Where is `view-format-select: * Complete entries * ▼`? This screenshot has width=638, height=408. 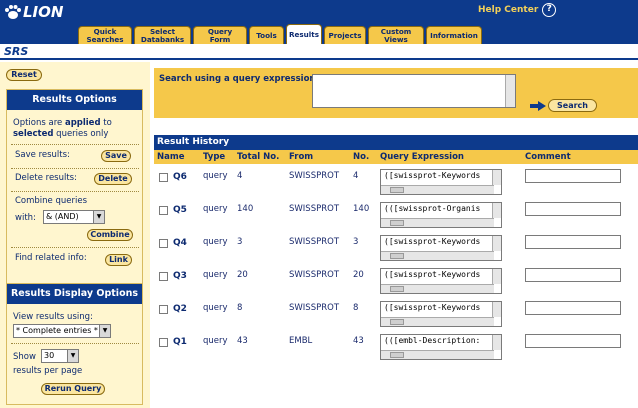
view-format-select: * Complete entries * ▼ is located at coordinates (62, 331).